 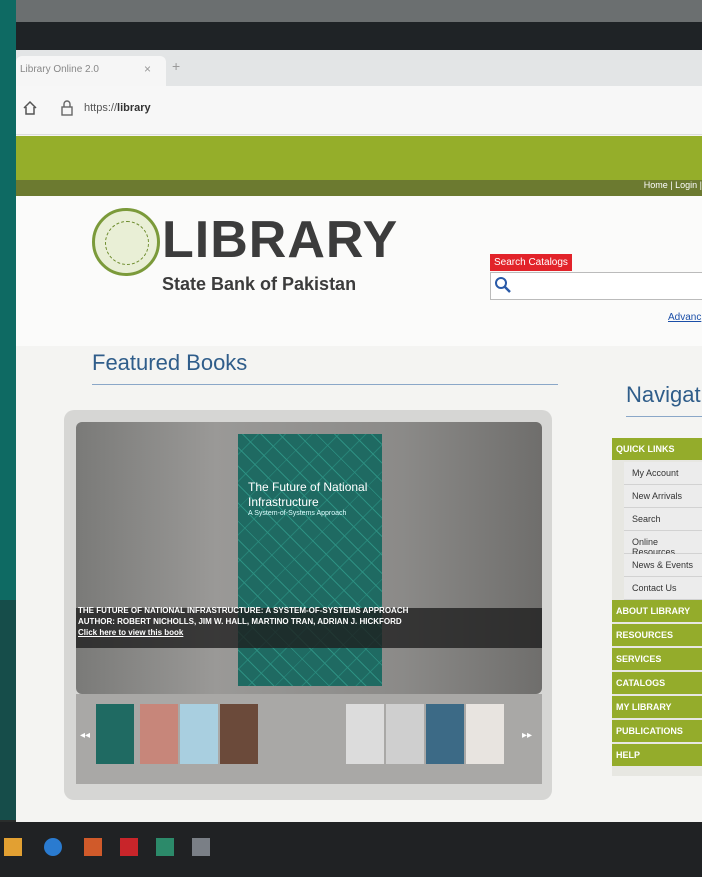 I want to click on nav-publications: PUBLICATIONS, so click(x=657, y=731).